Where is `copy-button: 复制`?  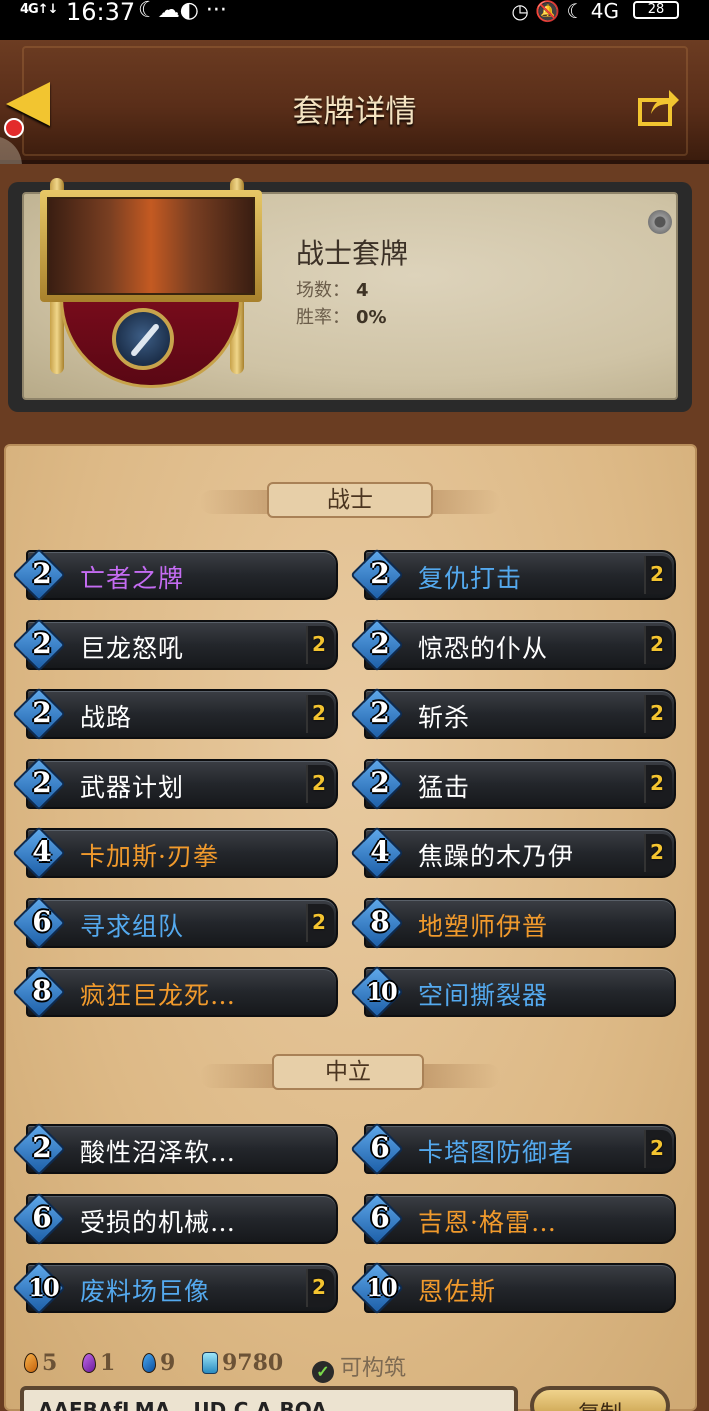 copy-button: 复制 is located at coordinates (600, 1398).